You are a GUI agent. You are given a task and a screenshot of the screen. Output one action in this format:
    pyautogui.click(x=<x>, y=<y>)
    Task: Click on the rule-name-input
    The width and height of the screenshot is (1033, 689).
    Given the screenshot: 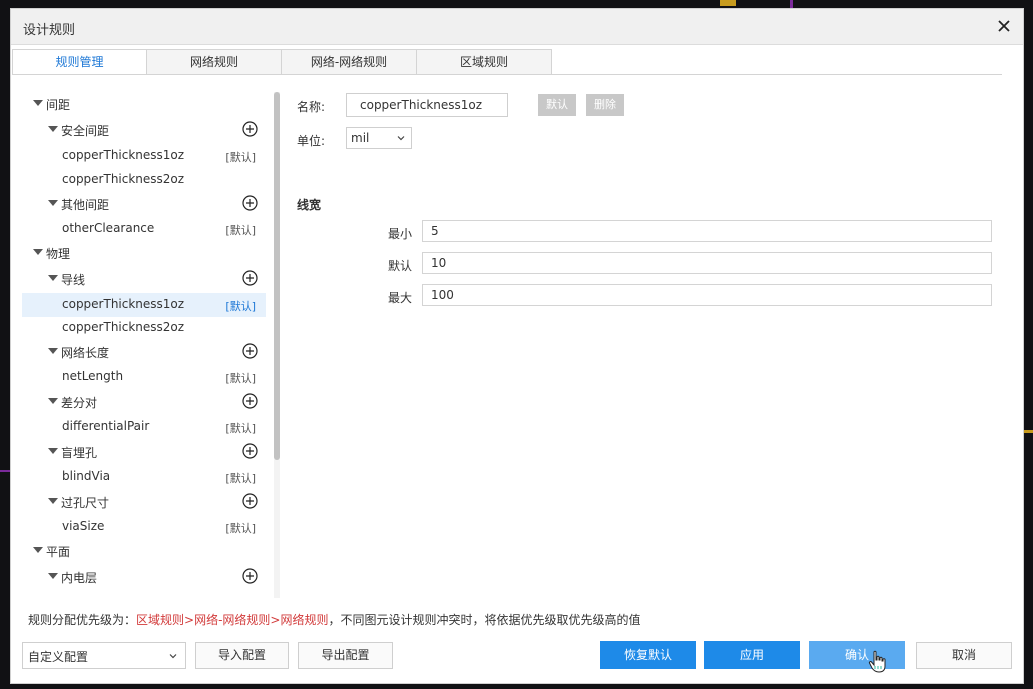 What is the action you would take?
    pyautogui.click(x=427, y=105)
    